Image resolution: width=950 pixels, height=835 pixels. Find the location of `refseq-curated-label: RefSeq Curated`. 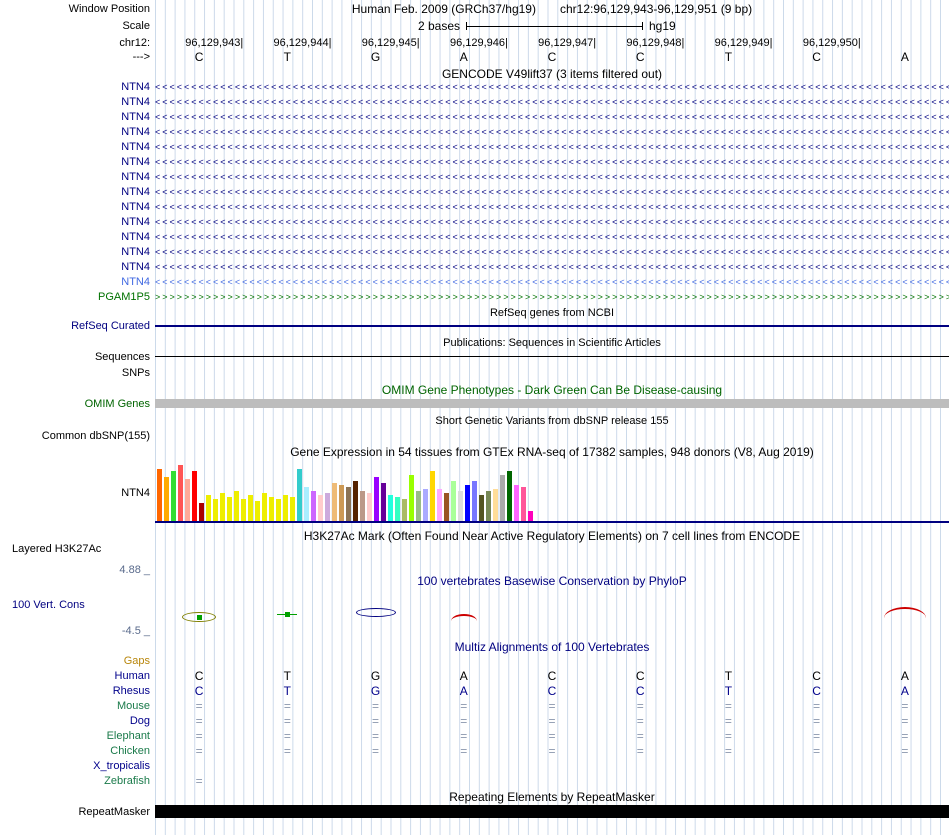

refseq-curated-label: RefSeq Curated is located at coordinates (75, 326).